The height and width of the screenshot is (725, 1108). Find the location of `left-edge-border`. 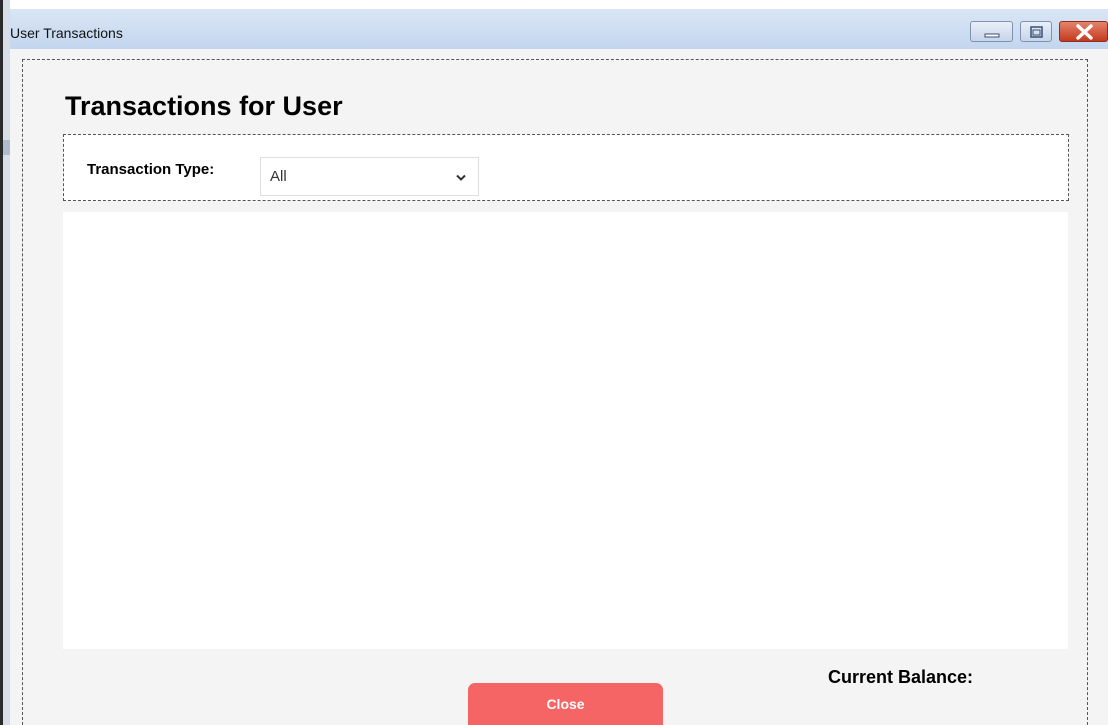

left-edge-border is located at coordinates (1, 362).